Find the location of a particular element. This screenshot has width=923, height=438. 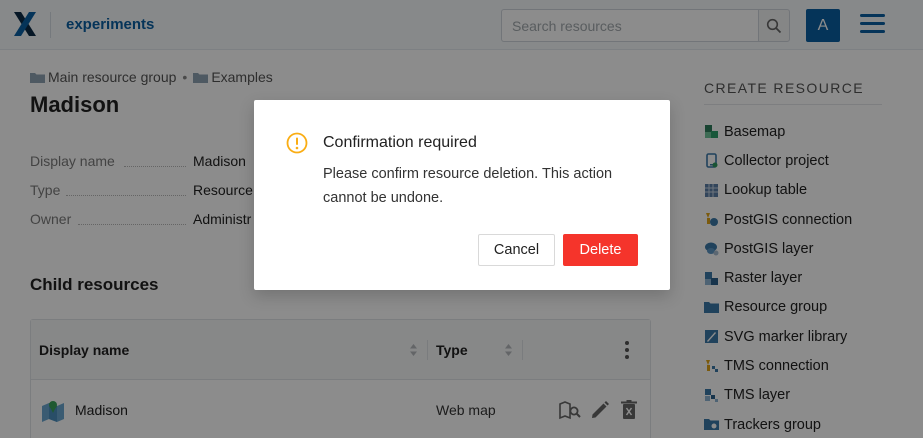

warning-icon is located at coordinates (297, 143).